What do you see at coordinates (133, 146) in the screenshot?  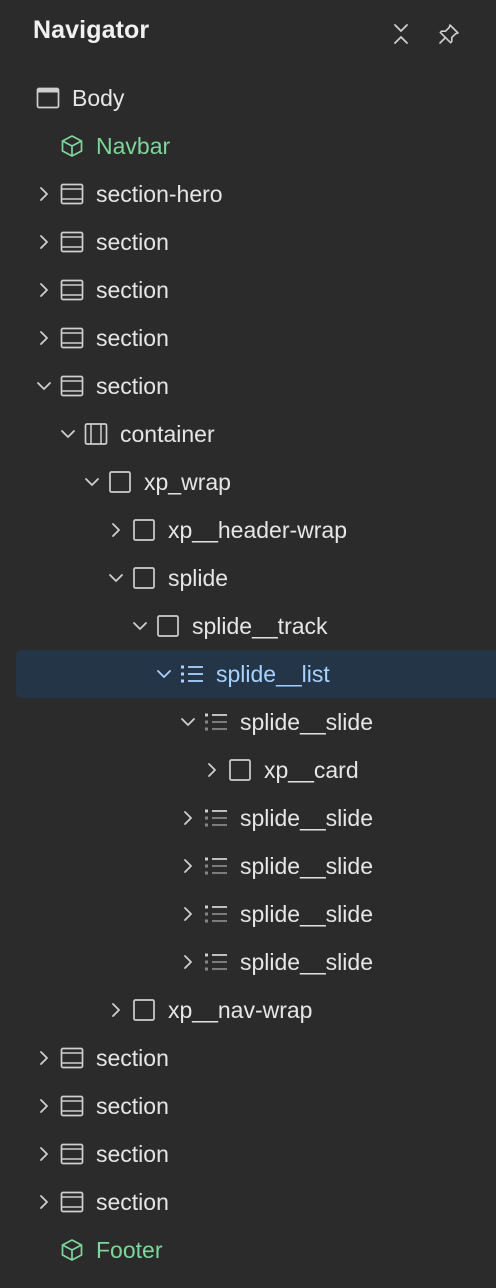 I see `tree-item-label: Navbar` at bounding box center [133, 146].